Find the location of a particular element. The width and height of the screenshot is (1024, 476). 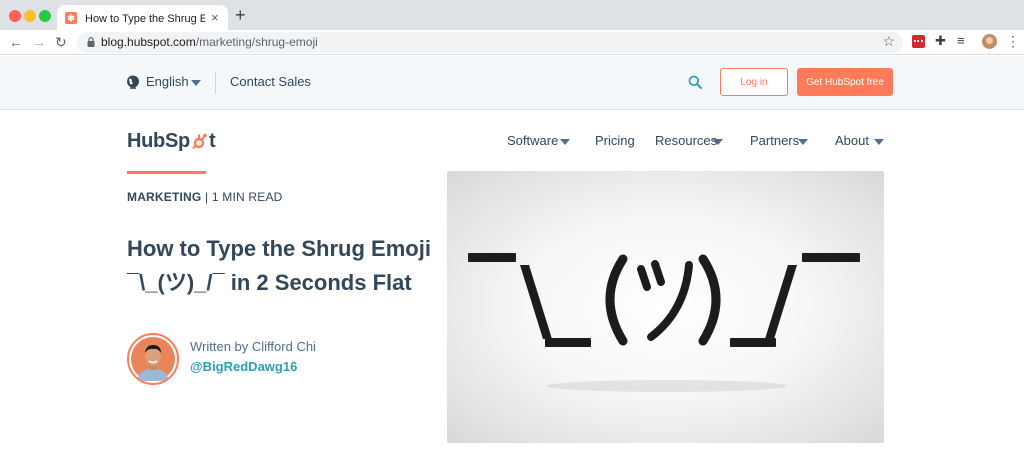

software-chevron-down-icon is located at coordinates (565, 142).